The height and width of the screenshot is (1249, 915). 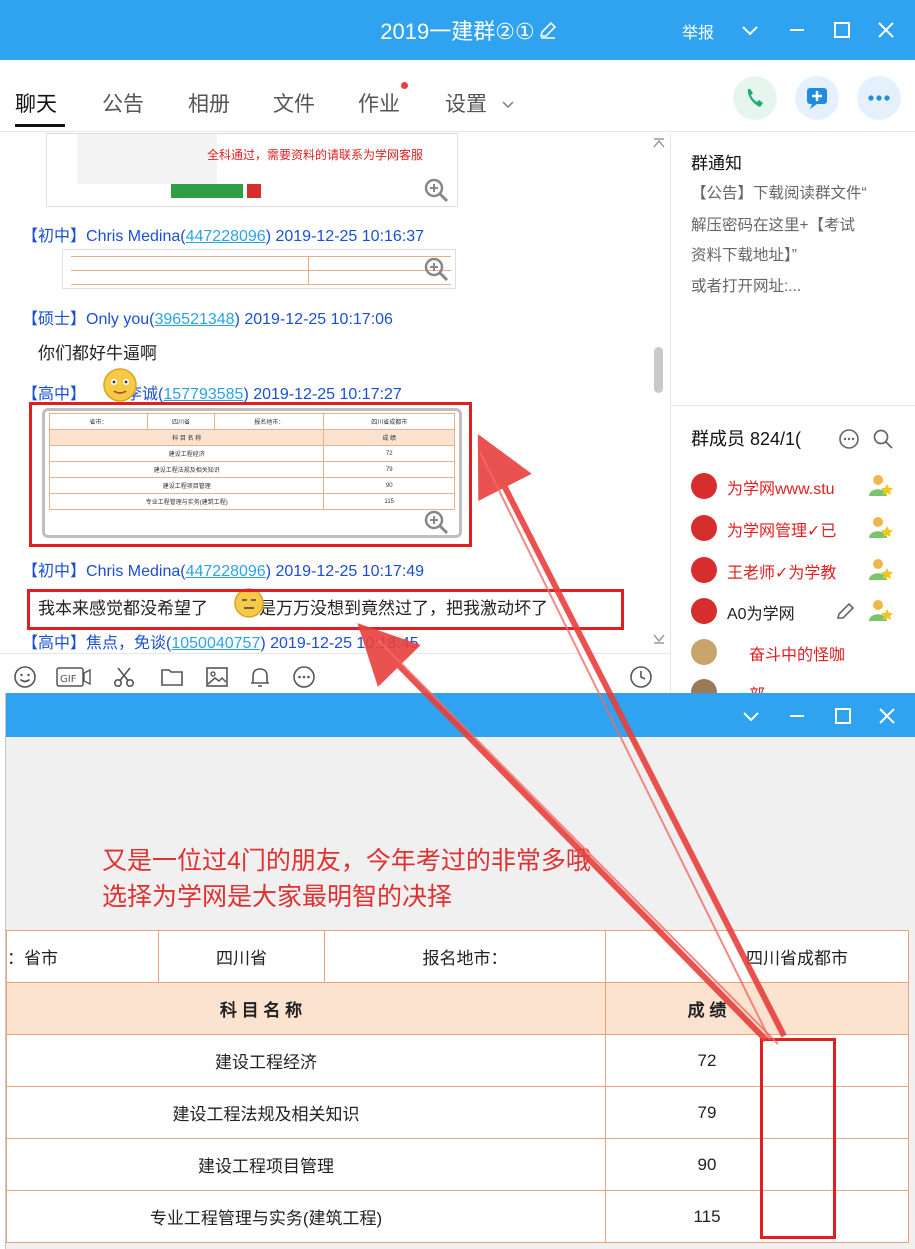 What do you see at coordinates (797, 655) in the screenshot?
I see `member-name: 奋斗中的怪咖` at bounding box center [797, 655].